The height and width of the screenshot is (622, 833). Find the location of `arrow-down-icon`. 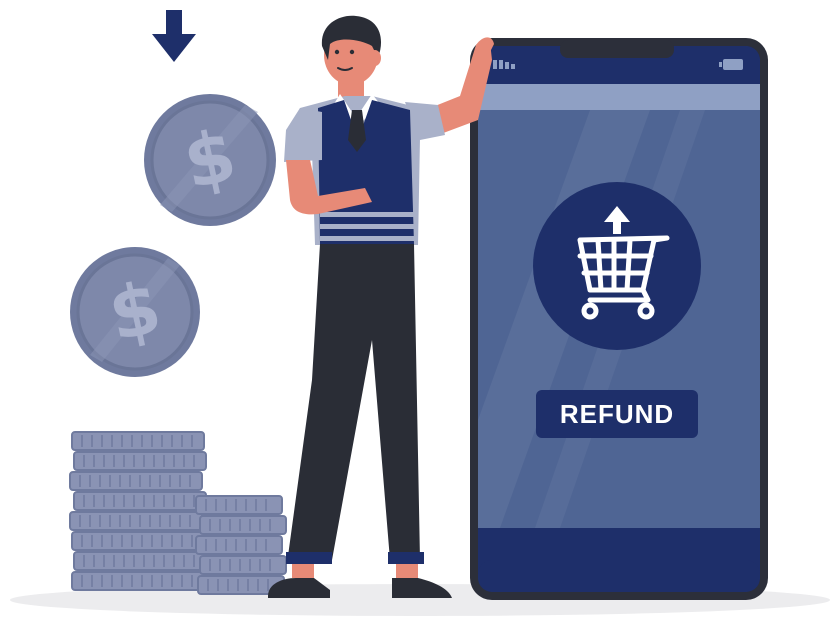

arrow-down-icon is located at coordinates (174, 36).